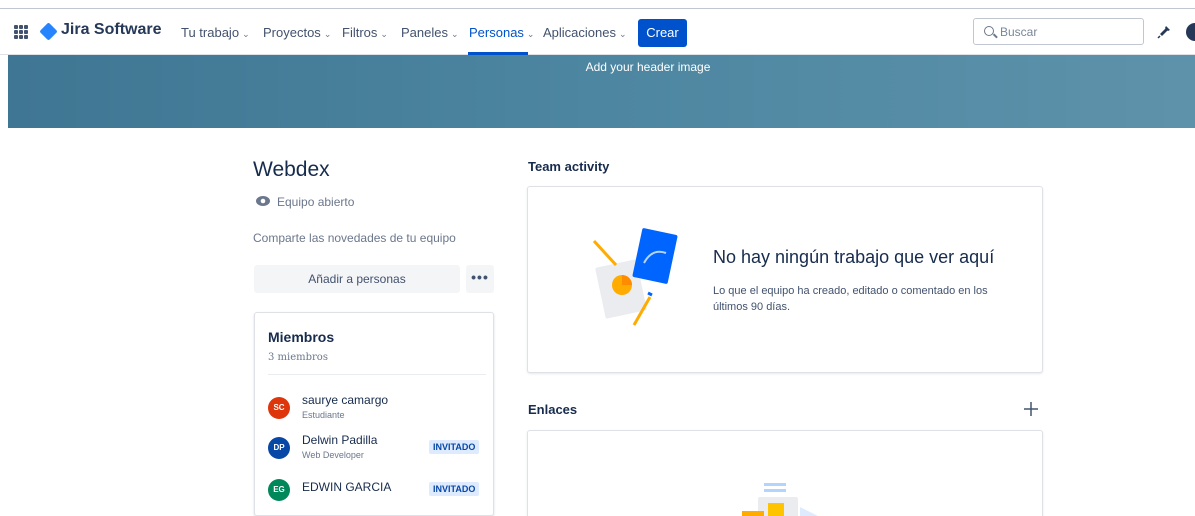 The width and height of the screenshot is (1195, 516). I want to click on add-people-button: Añadir a personas, so click(357, 279).